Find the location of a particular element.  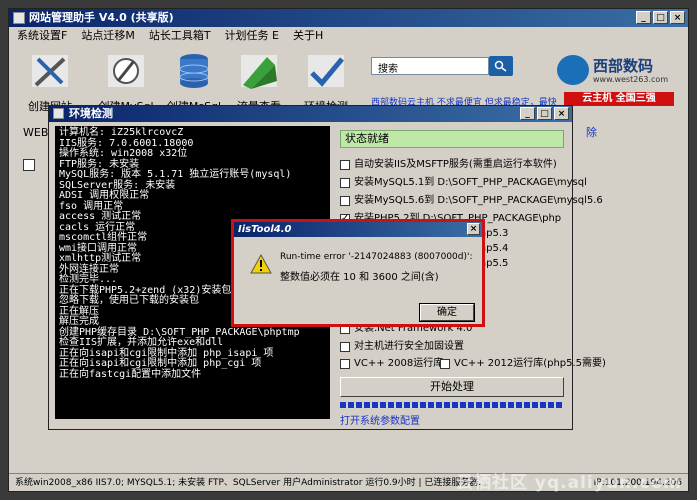

console-line: ADSI 调用权限正常 is located at coordinates (104, 195).